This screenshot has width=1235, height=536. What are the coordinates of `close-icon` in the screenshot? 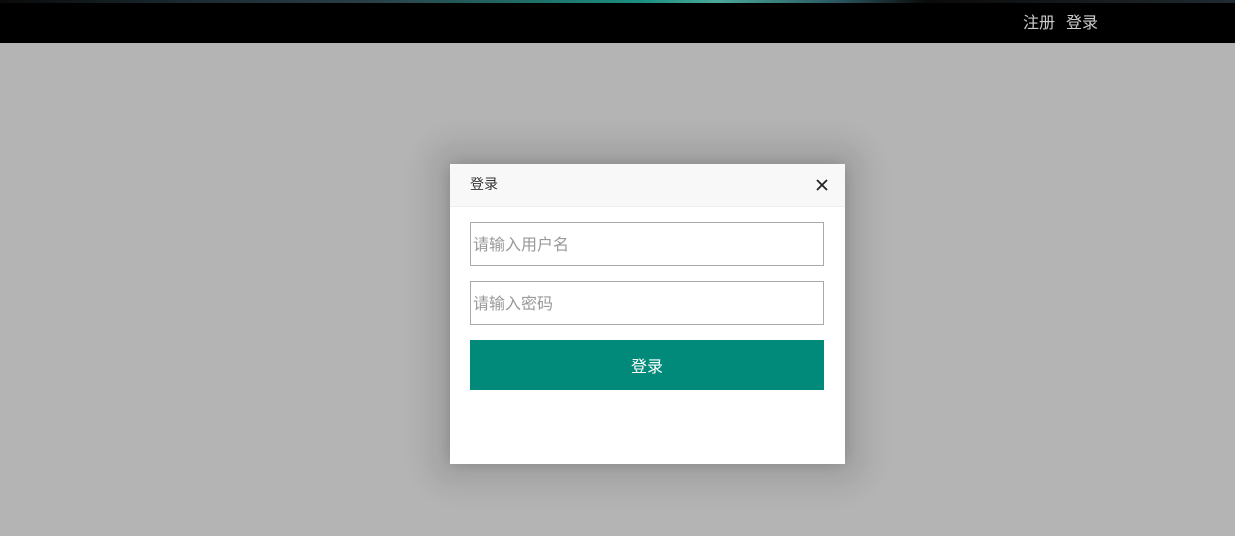 It's located at (822, 185).